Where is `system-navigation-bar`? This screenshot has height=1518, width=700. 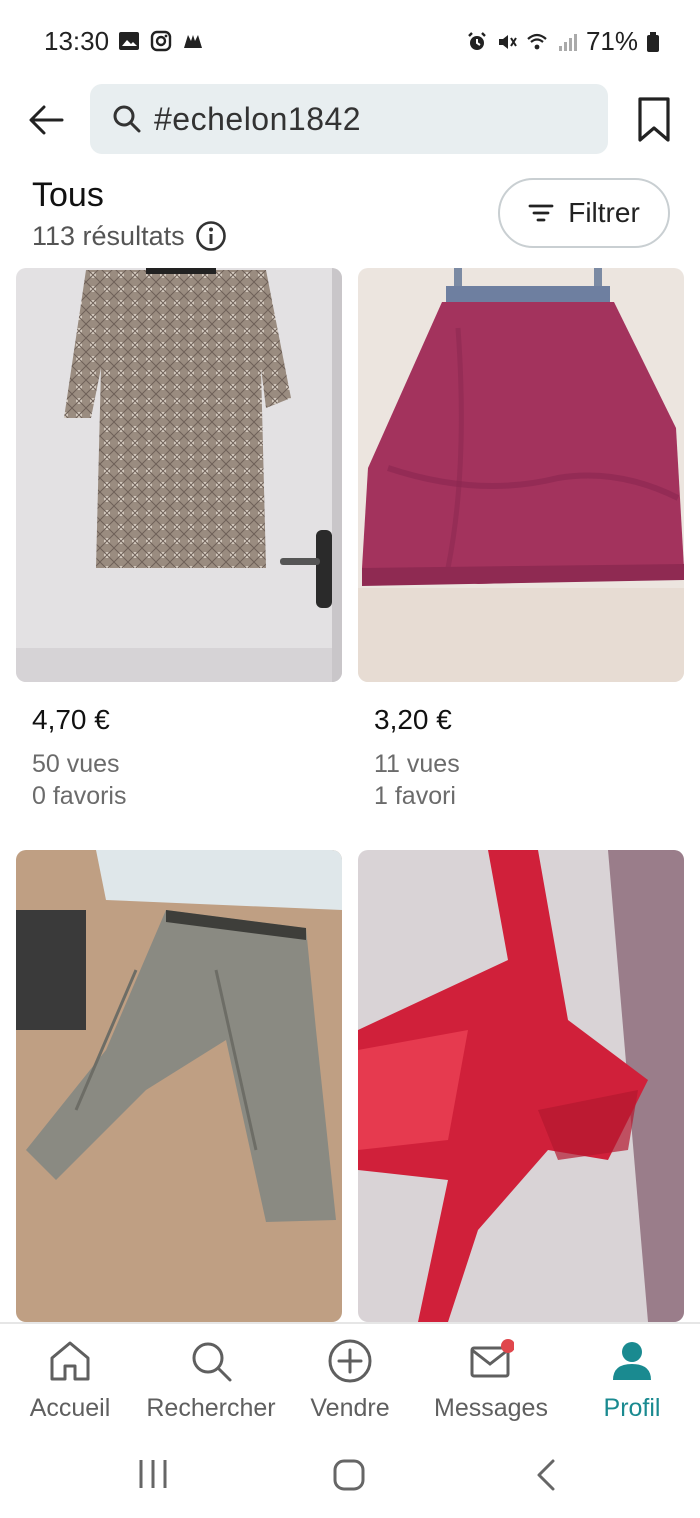
system-navigation-bar is located at coordinates (350, 1477).